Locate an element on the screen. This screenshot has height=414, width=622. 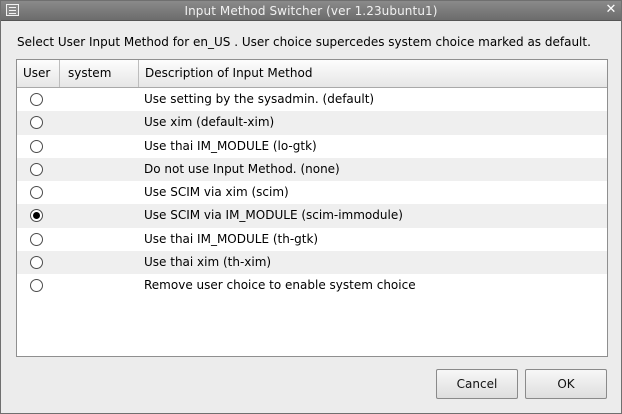
table-row: Do not use Input Method. (none) is located at coordinates (312, 169).